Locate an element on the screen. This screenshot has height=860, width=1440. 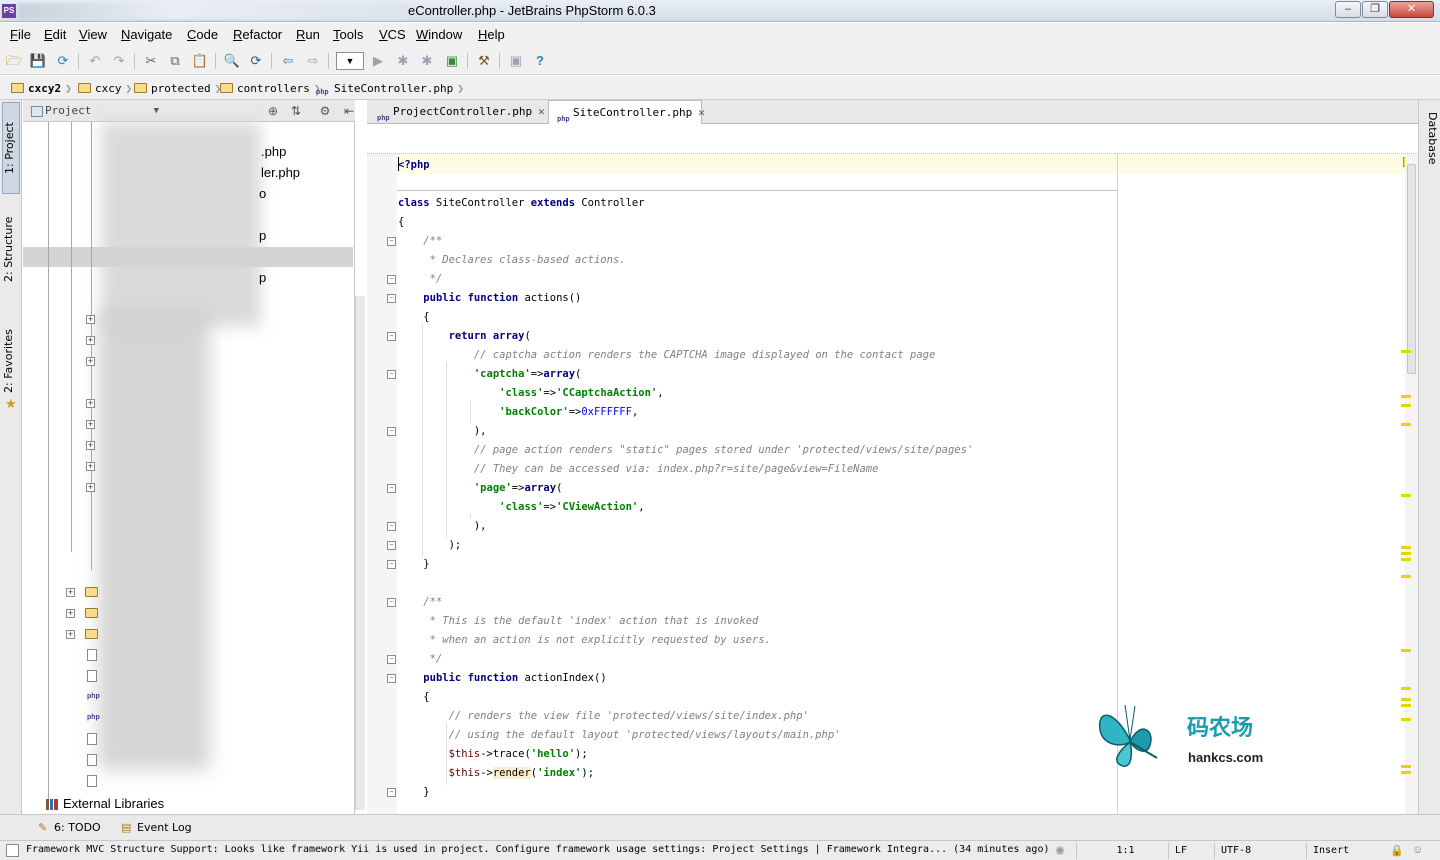
project-view-selector: Project ▼ is located at coordinates (94, 111).